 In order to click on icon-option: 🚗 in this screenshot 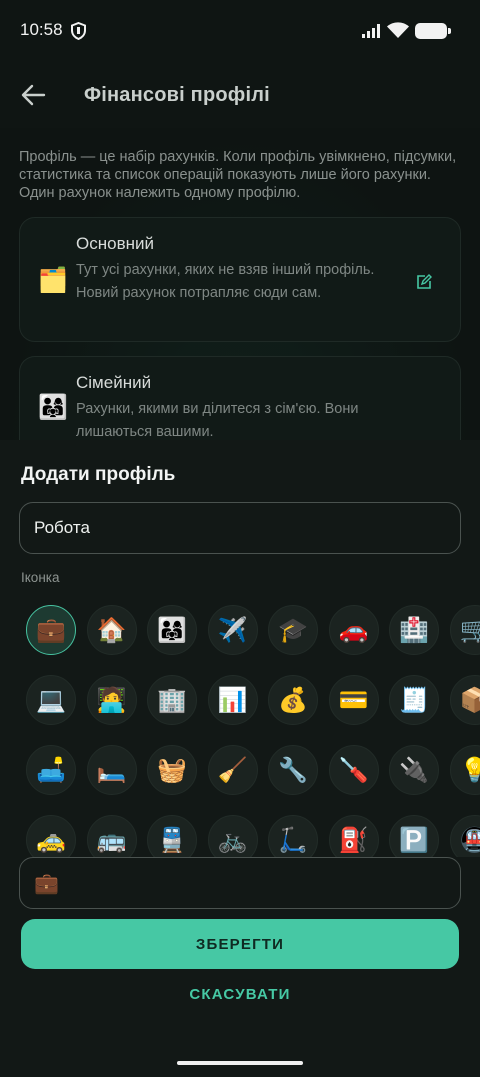, I will do `click(353, 630)`.